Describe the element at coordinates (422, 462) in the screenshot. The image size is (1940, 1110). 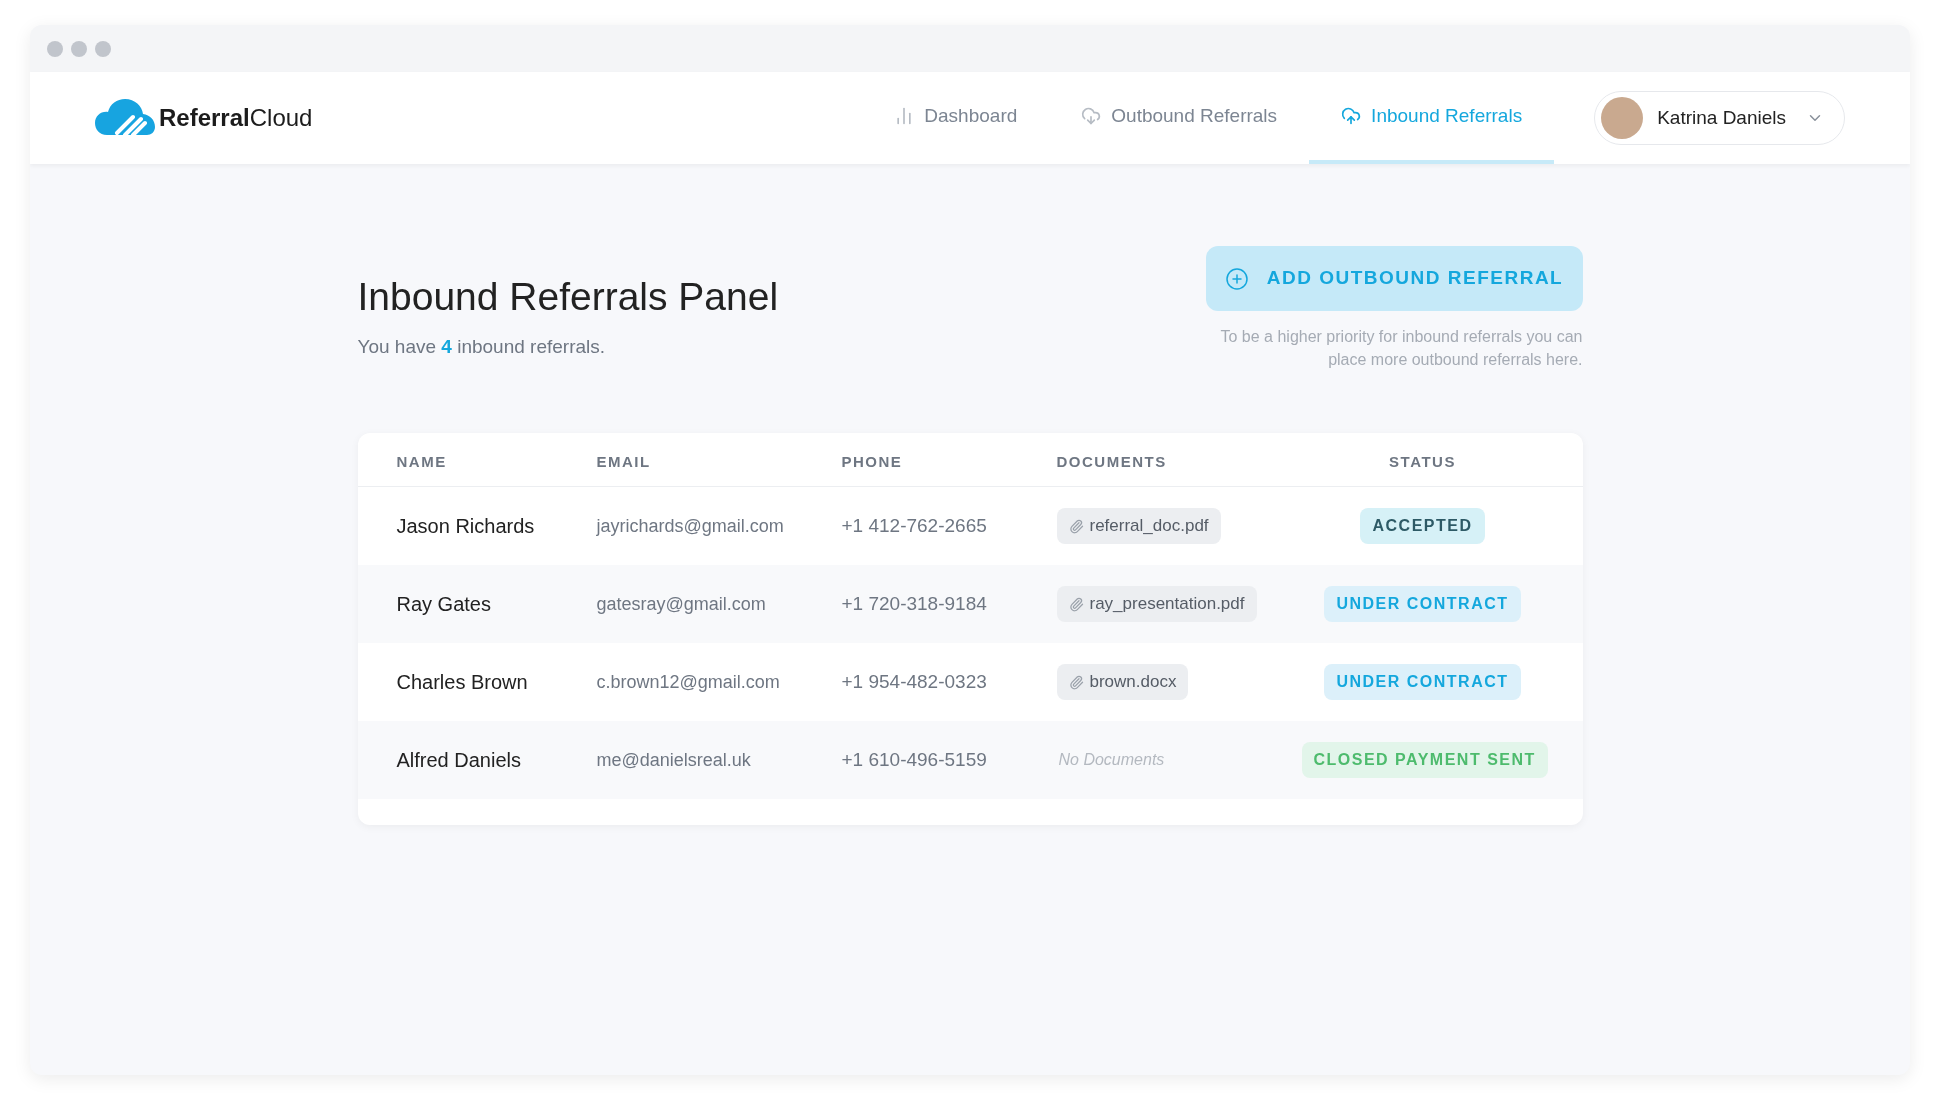
I see `column-header: NAME` at that location.